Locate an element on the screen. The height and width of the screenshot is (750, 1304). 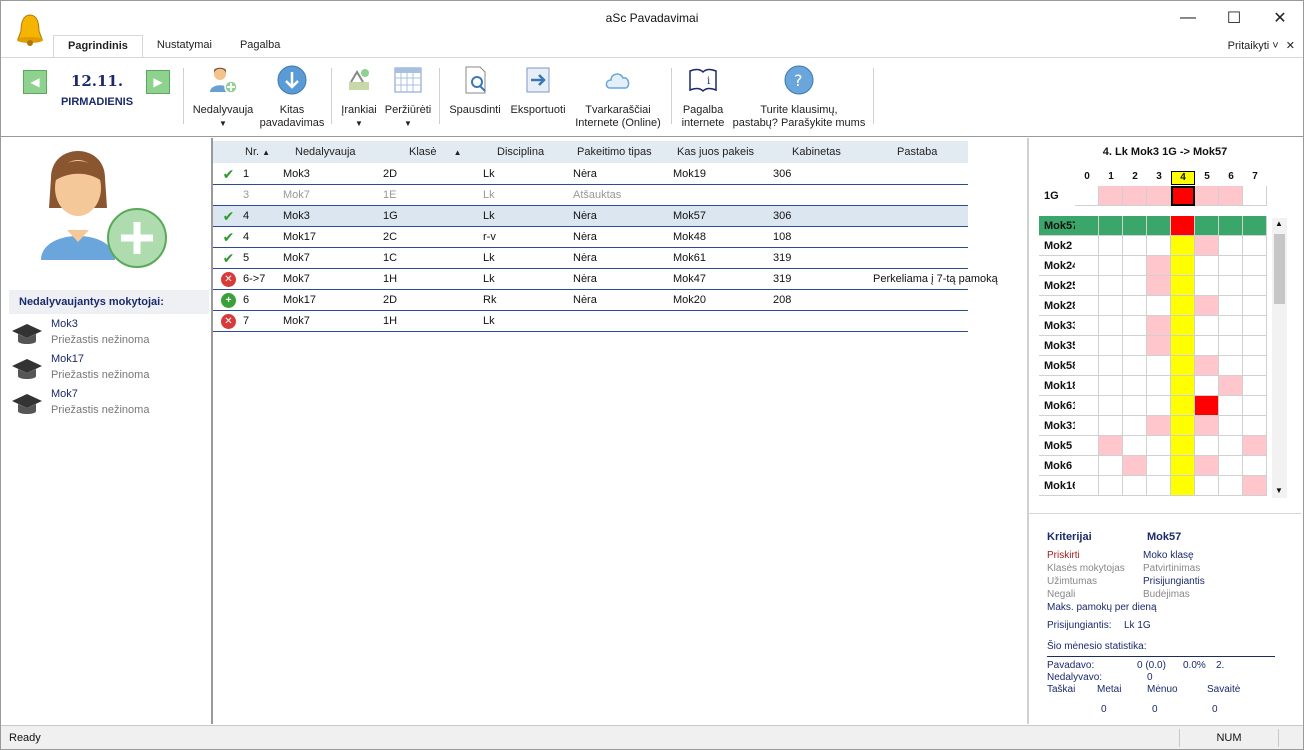
table-row: ✕ 7 Mok7 1H Lk is located at coordinates (590, 321).